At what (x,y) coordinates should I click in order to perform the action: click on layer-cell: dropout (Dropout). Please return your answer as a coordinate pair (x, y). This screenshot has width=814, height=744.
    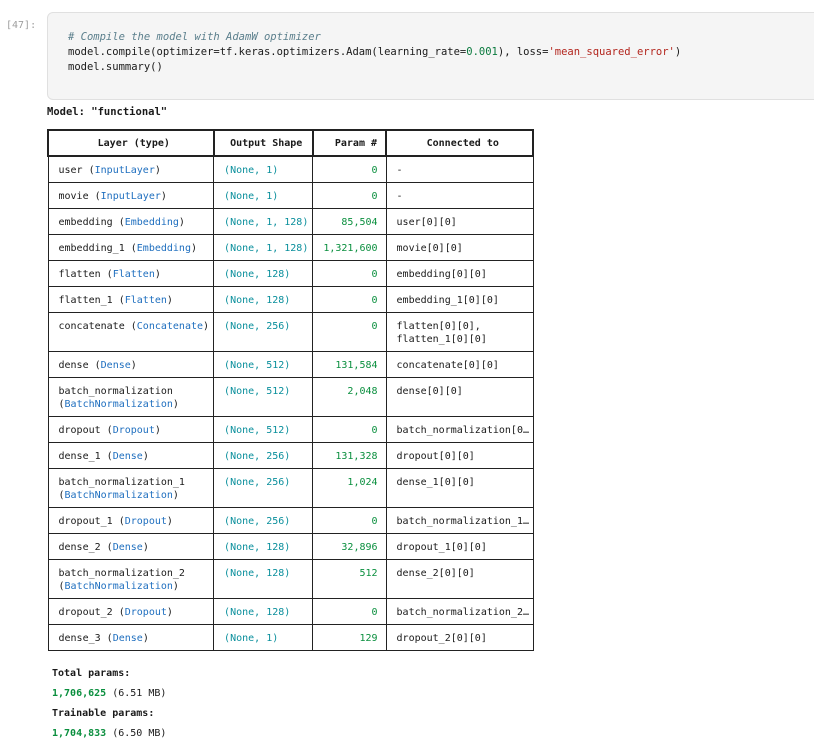
    Looking at the image, I should click on (131, 429).